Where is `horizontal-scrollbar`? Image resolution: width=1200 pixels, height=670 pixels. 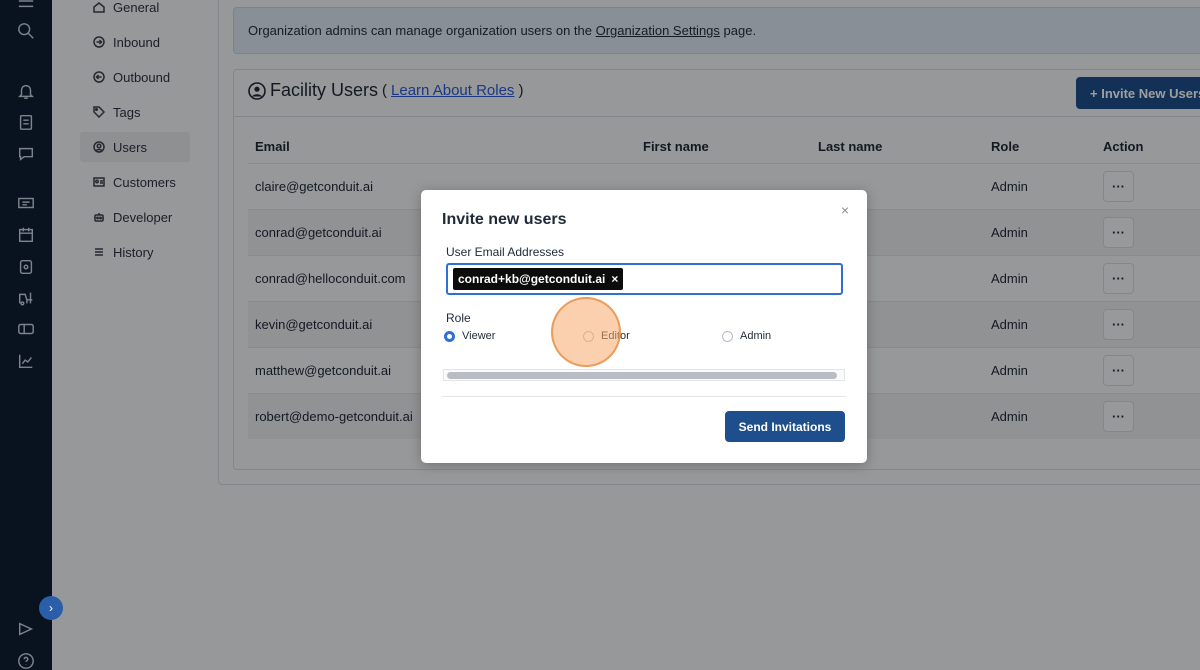
horizontal-scrollbar is located at coordinates (644, 375).